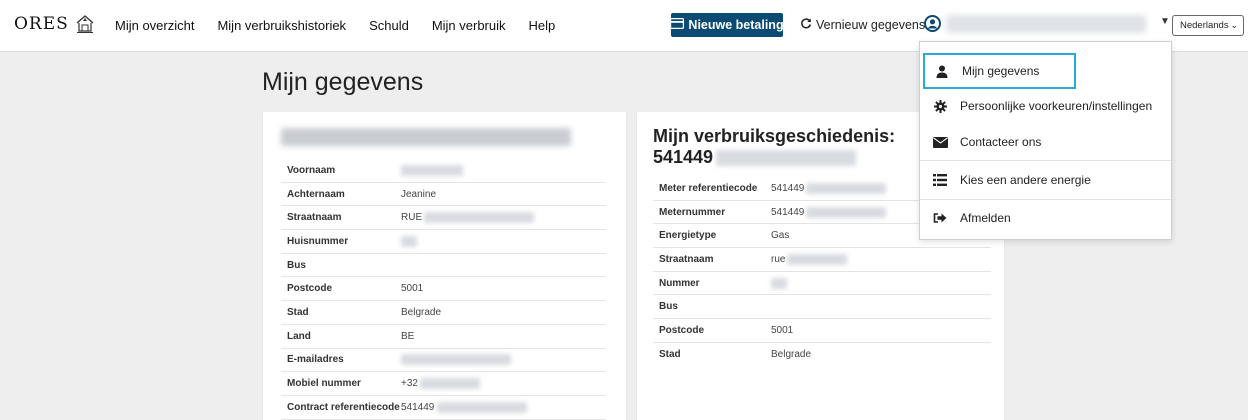 This screenshot has height=420, width=1248. Describe the element at coordinates (426, 137) in the screenshot. I see `account-name-redacted` at that location.